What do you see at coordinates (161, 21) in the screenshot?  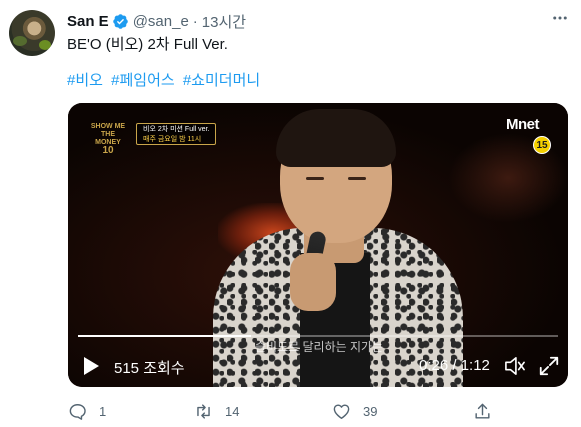 I see `author-handle: @san_e` at bounding box center [161, 21].